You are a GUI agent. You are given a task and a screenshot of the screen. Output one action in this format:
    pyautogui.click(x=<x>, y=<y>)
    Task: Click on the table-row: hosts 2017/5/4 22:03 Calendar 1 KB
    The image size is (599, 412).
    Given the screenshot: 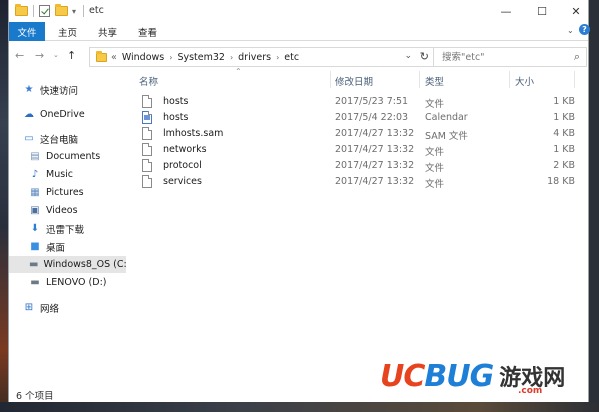 What is the action you would take?
    pyautogui.click(x=359, y=118)
    